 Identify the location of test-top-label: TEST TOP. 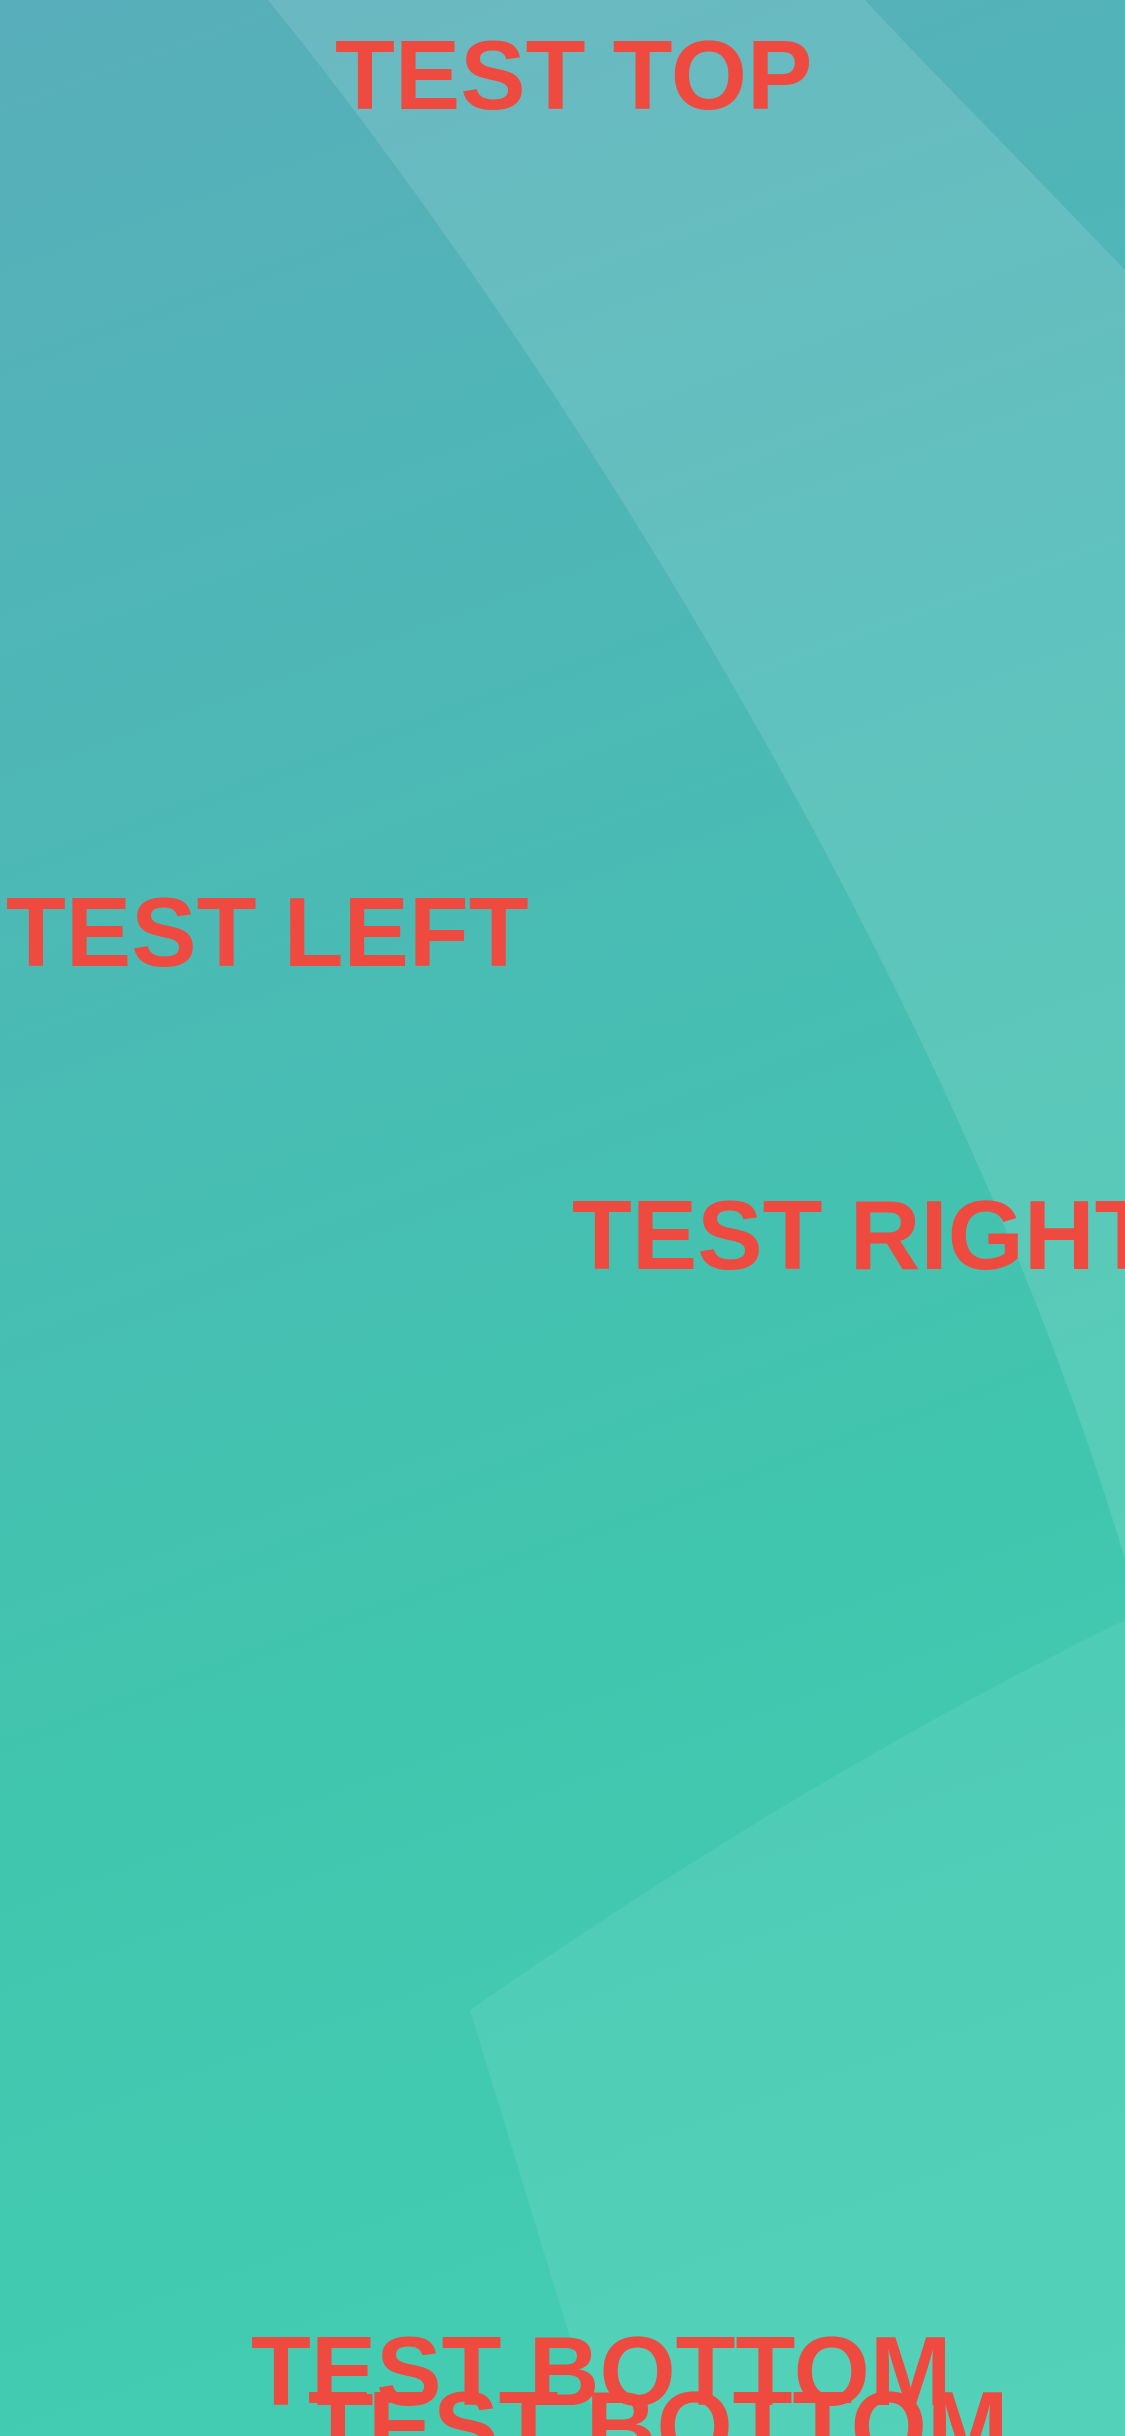
(574, 75).